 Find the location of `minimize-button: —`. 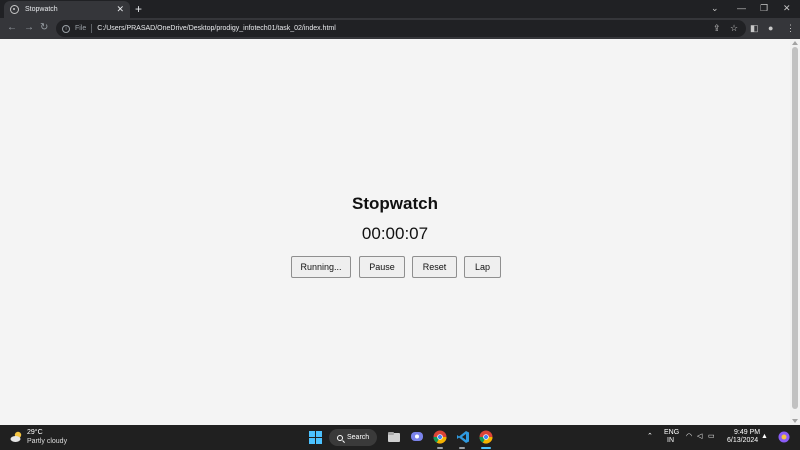

minimize-button: — is located at coordinates (741, 8).